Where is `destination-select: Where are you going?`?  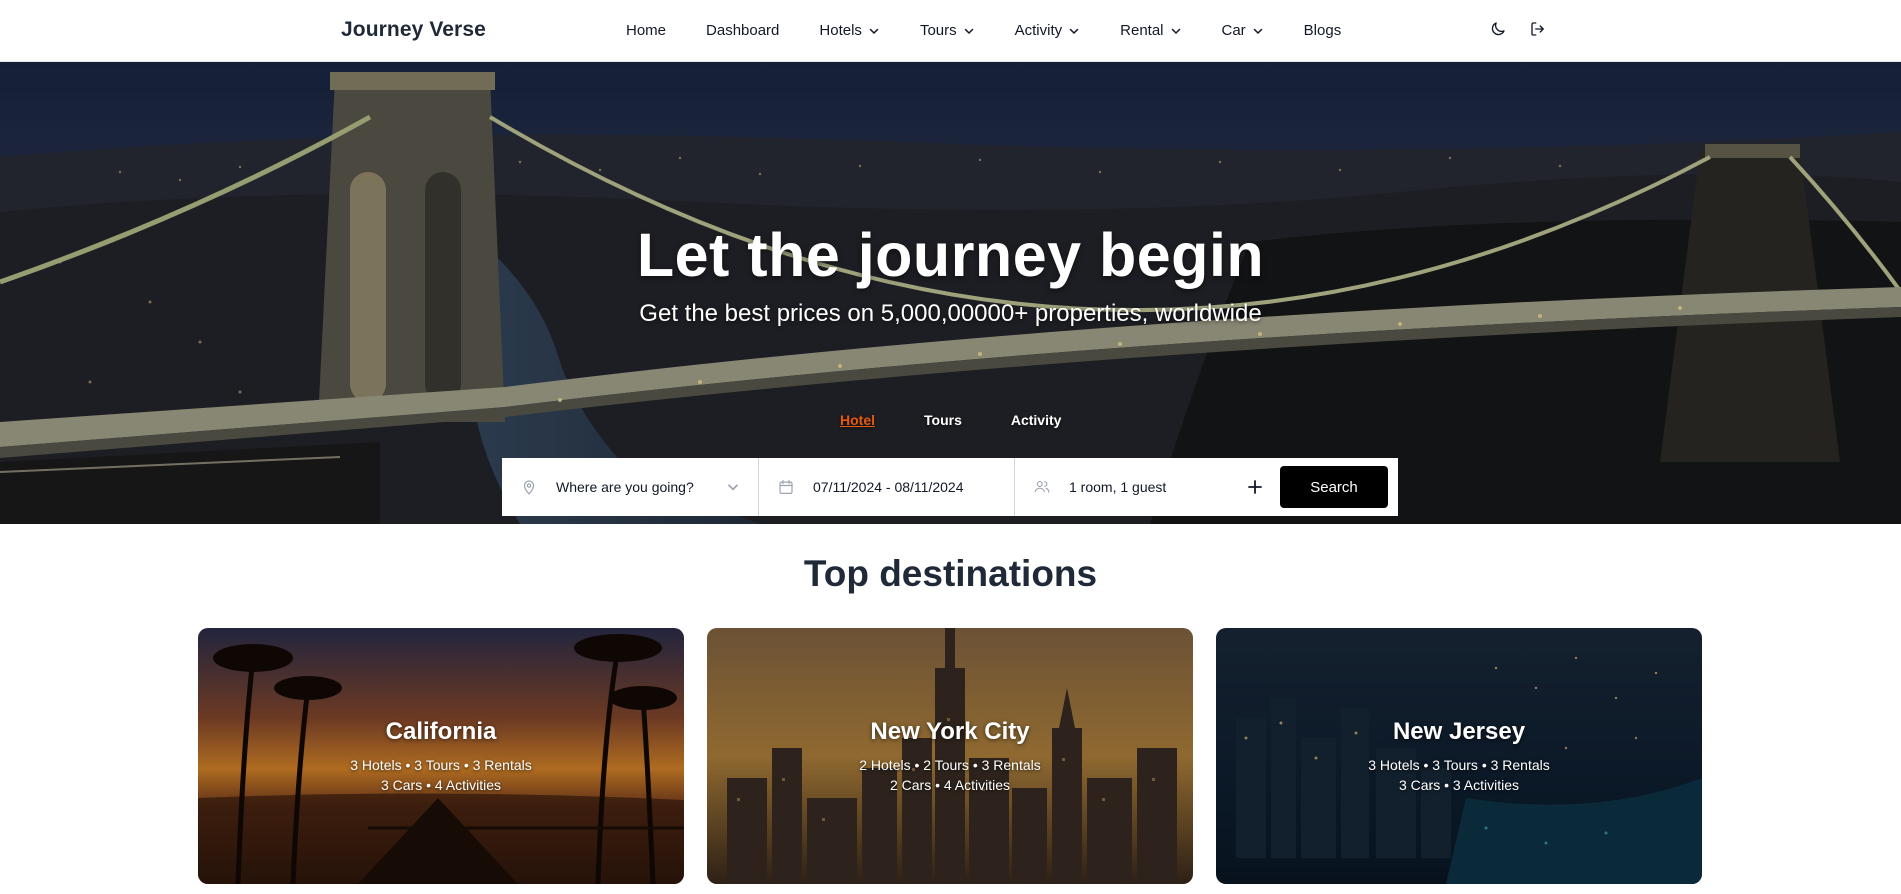
destination-select: Where are you going? is located at coordinates (630, 487).